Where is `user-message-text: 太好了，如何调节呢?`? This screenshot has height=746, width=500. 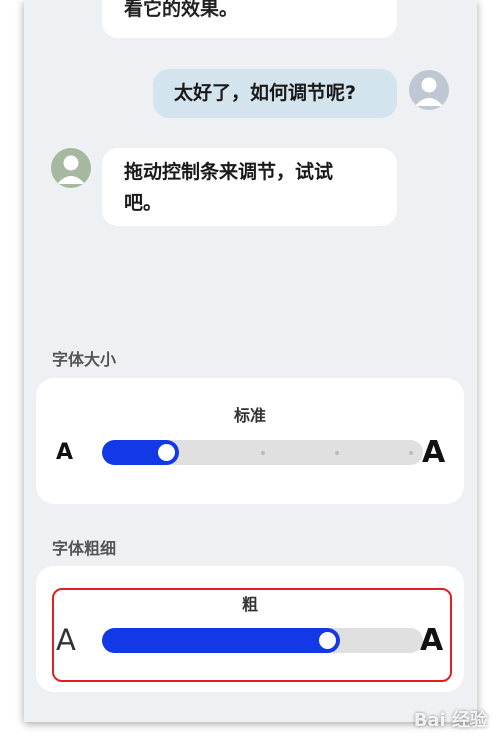
user-message-text: 太好了，如何调节呢? is located at coordinates (265, 93).